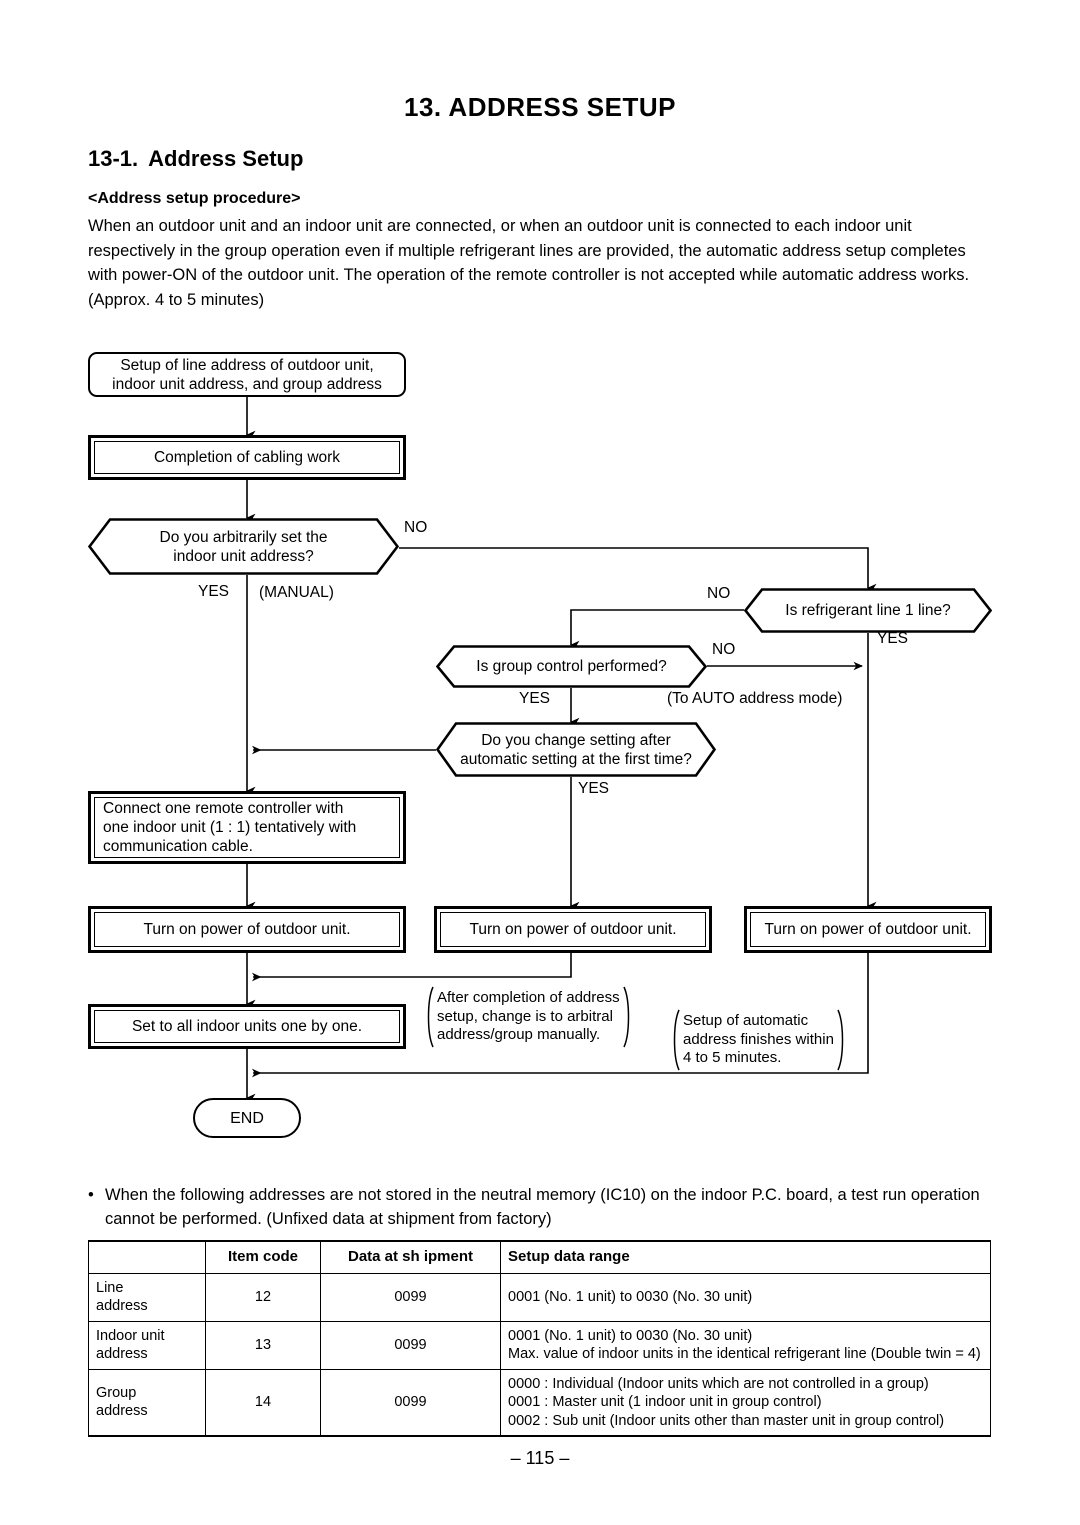 This screenshot has width=1080, height=1525. Describe the element at coordinates (540, 1458) in the screenshot. I see `page-number: – 115 –` at that location.